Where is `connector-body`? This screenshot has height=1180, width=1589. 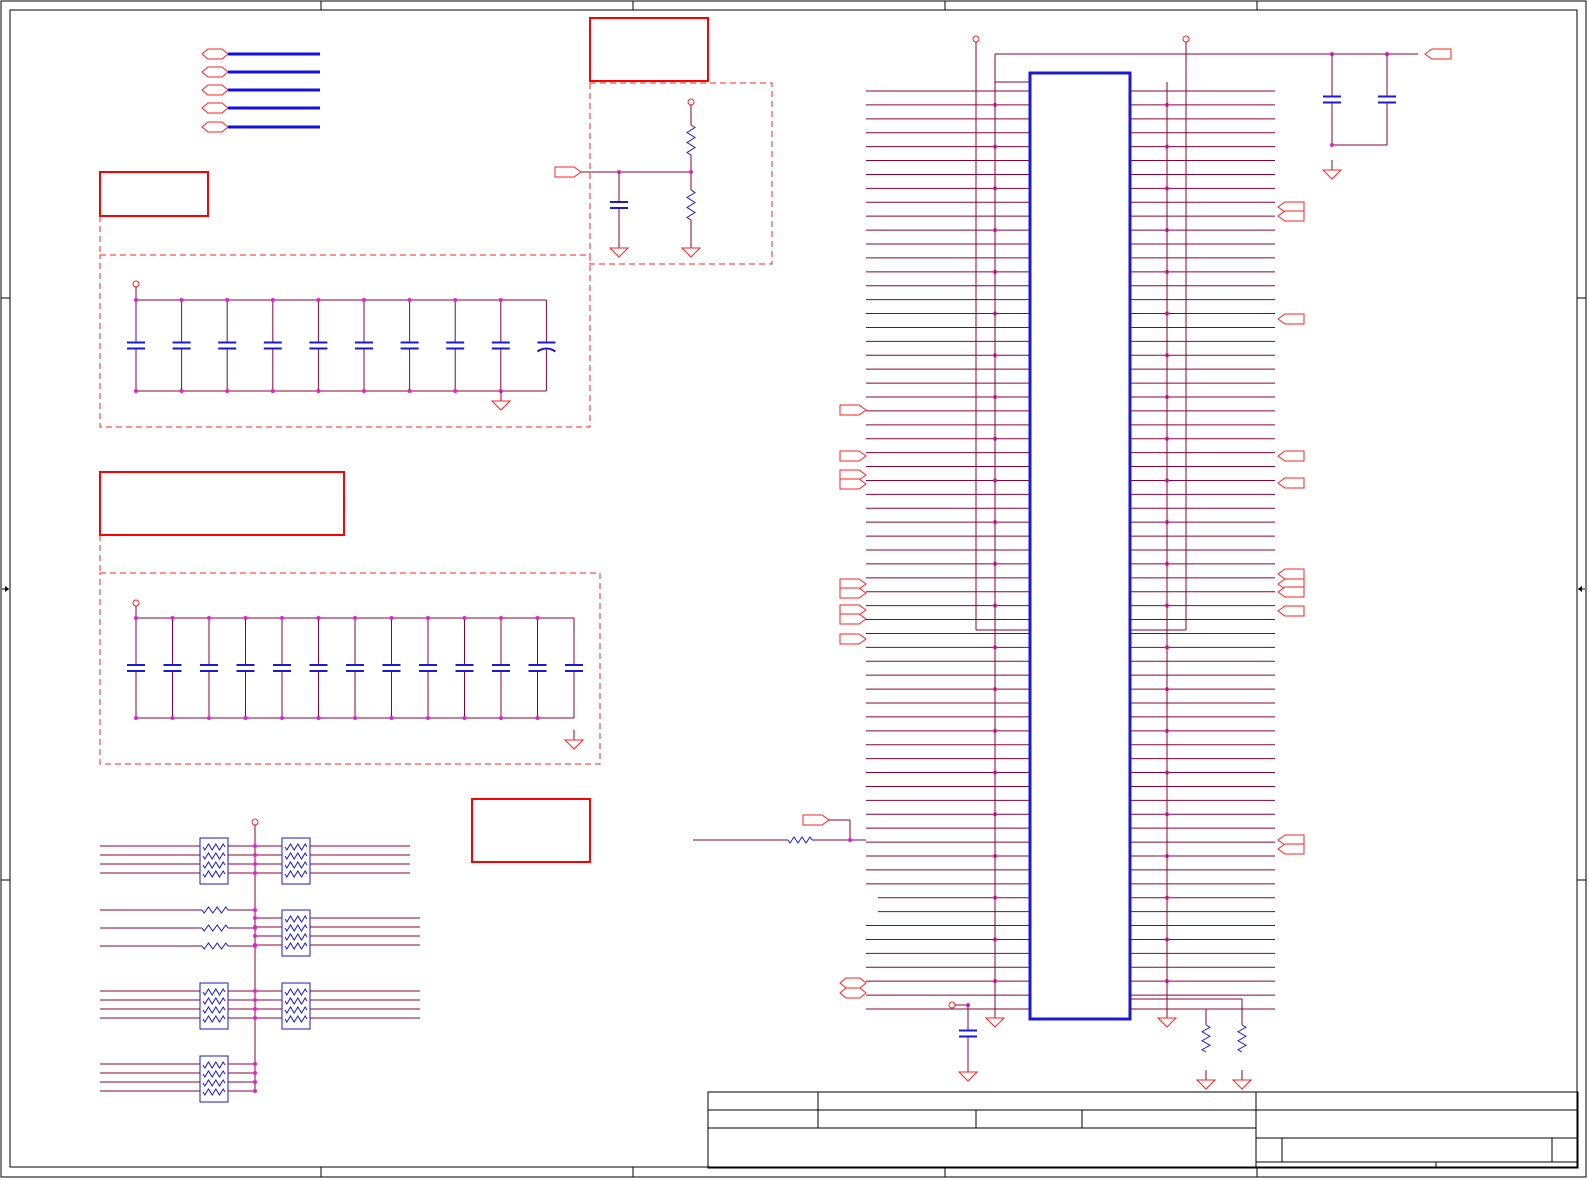
connector-body is located at coordinates (1080, 546).